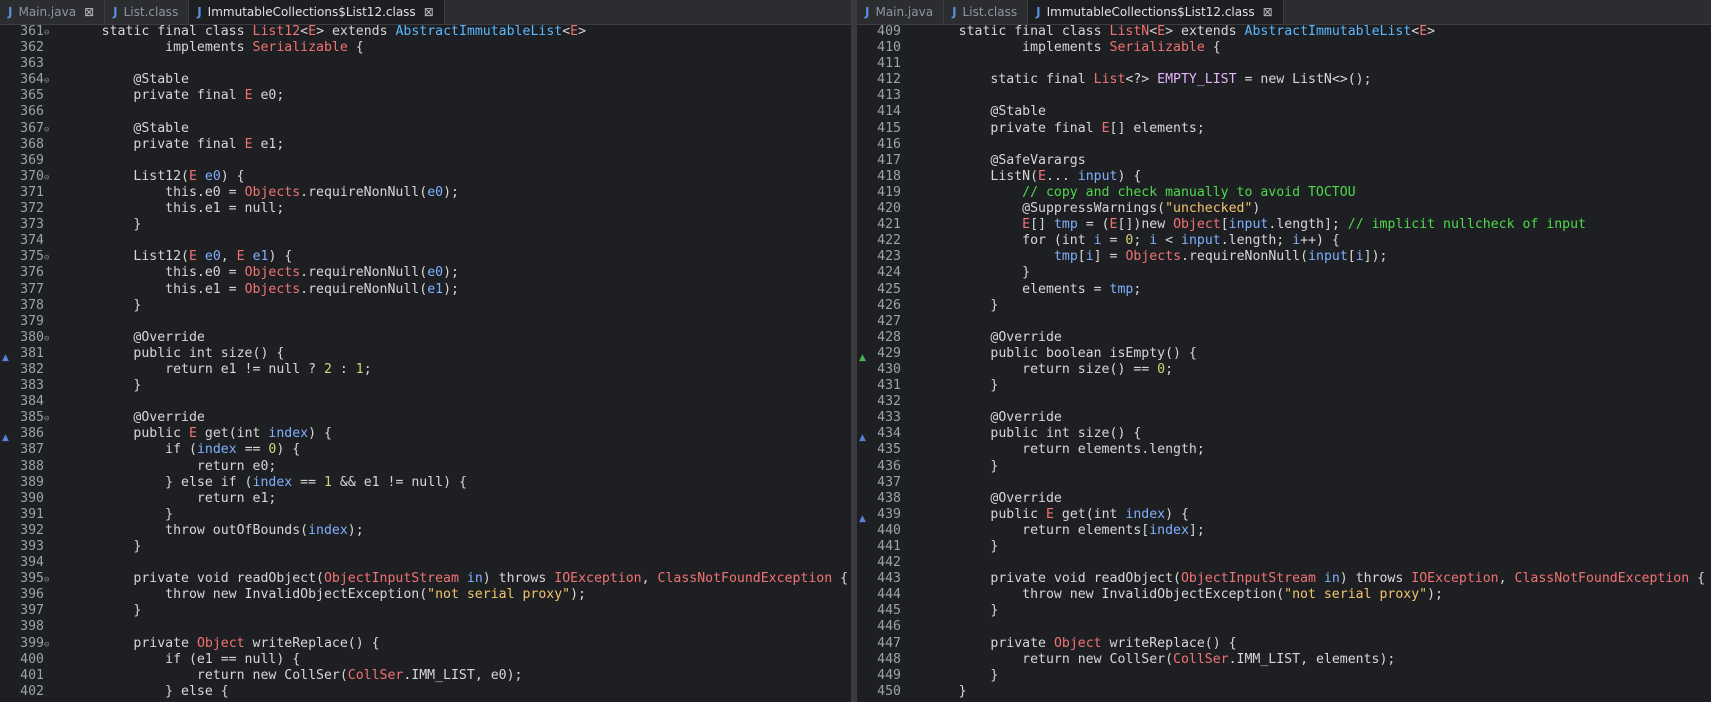 The width and height of the screenshot is (1711, 702). Describe the element at coordinates (1284, 644) in the screenshot. I see `code-line: 447 private Object writeReplace() {` at that location.